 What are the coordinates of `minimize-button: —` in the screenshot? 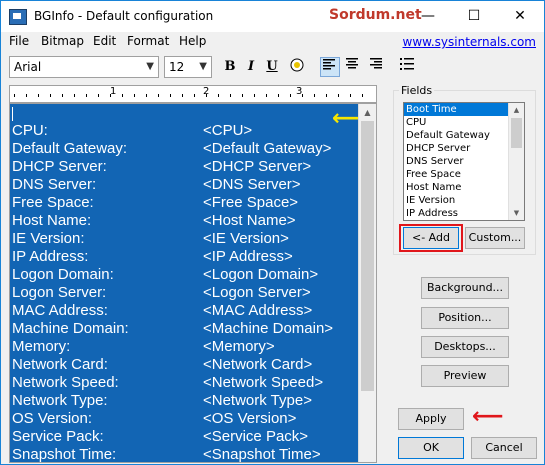 It's located at (428, 16).